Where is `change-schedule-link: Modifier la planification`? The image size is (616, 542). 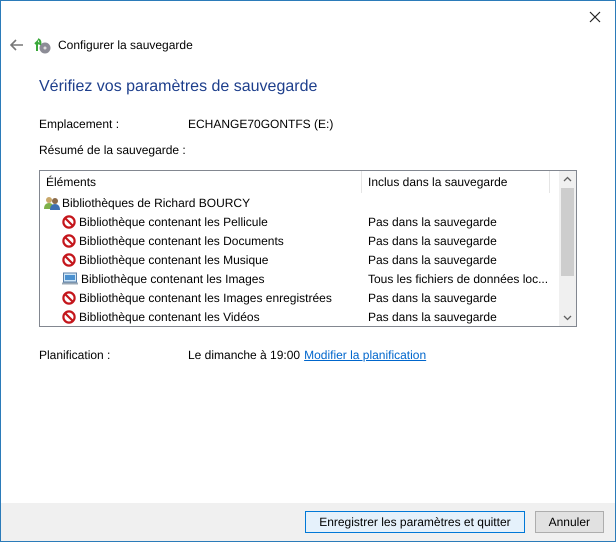
change-schedule-link: Modifier la planification is located at coordinates (365, 355).